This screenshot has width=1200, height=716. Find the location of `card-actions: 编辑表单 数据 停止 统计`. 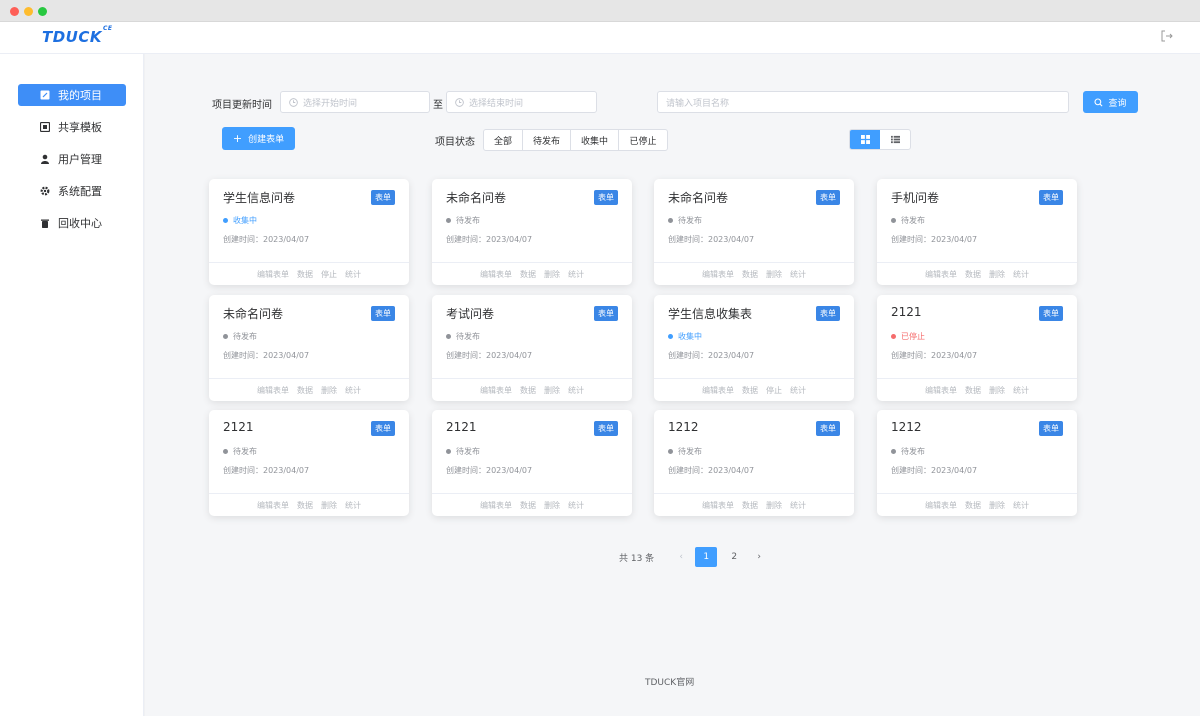

card-actions: 编辑表单 数据 停止 统计 is located at coordinates (309, 274).